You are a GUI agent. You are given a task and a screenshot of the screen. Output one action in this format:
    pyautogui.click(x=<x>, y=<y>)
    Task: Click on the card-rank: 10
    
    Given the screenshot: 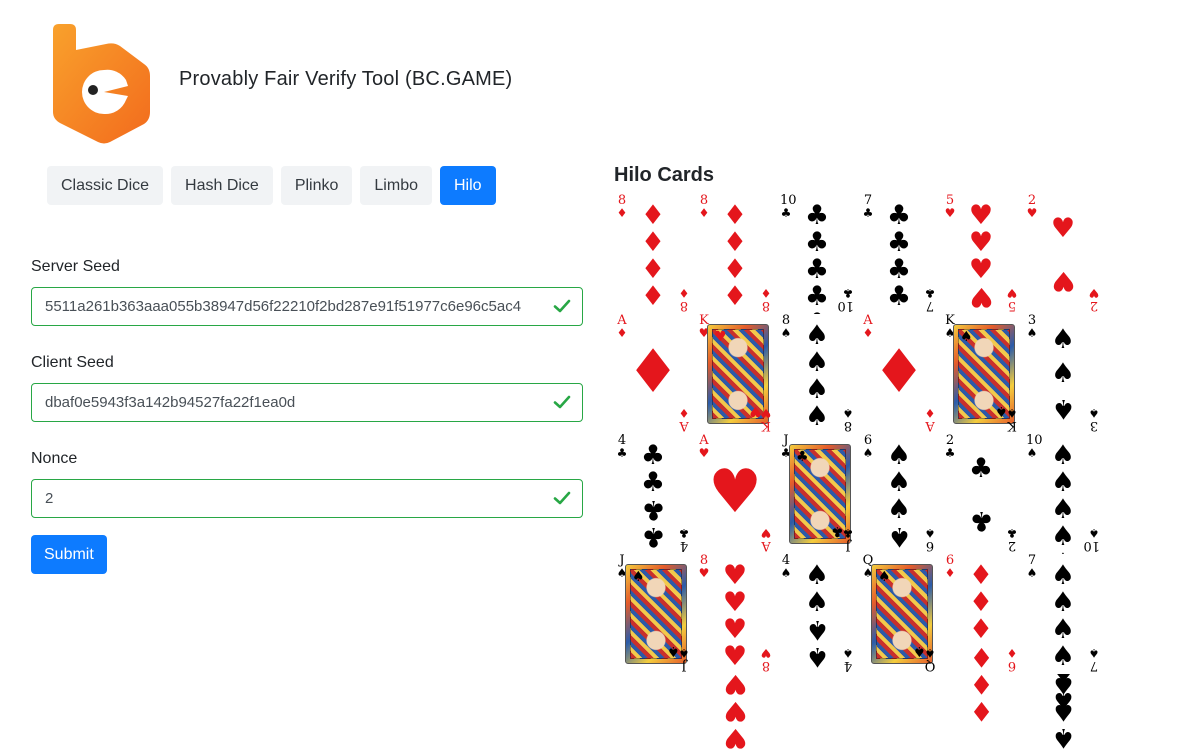 What is the action you would take?
    pyautogui.click(x=1091, y=545)
    